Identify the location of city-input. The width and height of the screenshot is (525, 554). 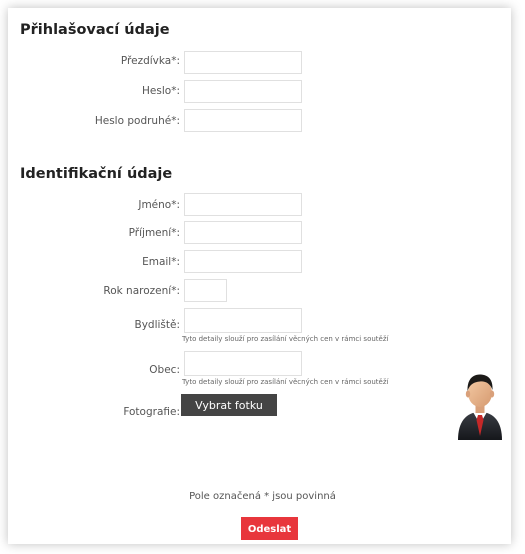
(243, 363).